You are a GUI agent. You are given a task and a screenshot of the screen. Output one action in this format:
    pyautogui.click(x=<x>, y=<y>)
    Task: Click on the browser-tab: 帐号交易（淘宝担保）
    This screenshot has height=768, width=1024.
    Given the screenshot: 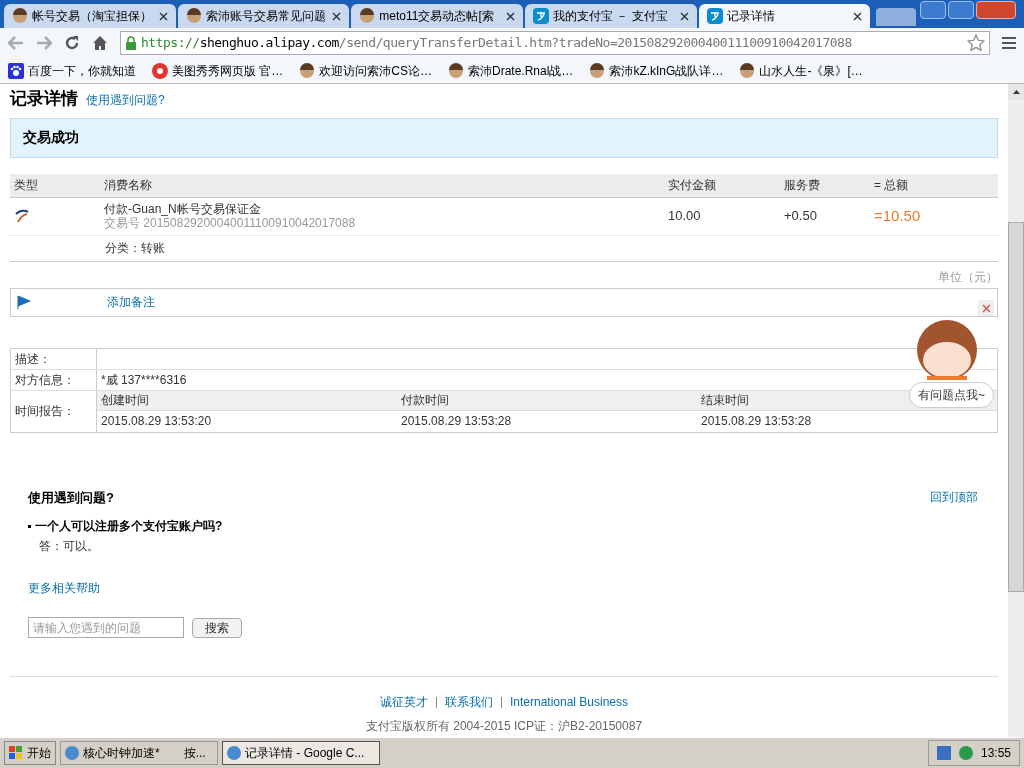 What is the action you would take?
    pyautogui.click(x=90, y=16)
    